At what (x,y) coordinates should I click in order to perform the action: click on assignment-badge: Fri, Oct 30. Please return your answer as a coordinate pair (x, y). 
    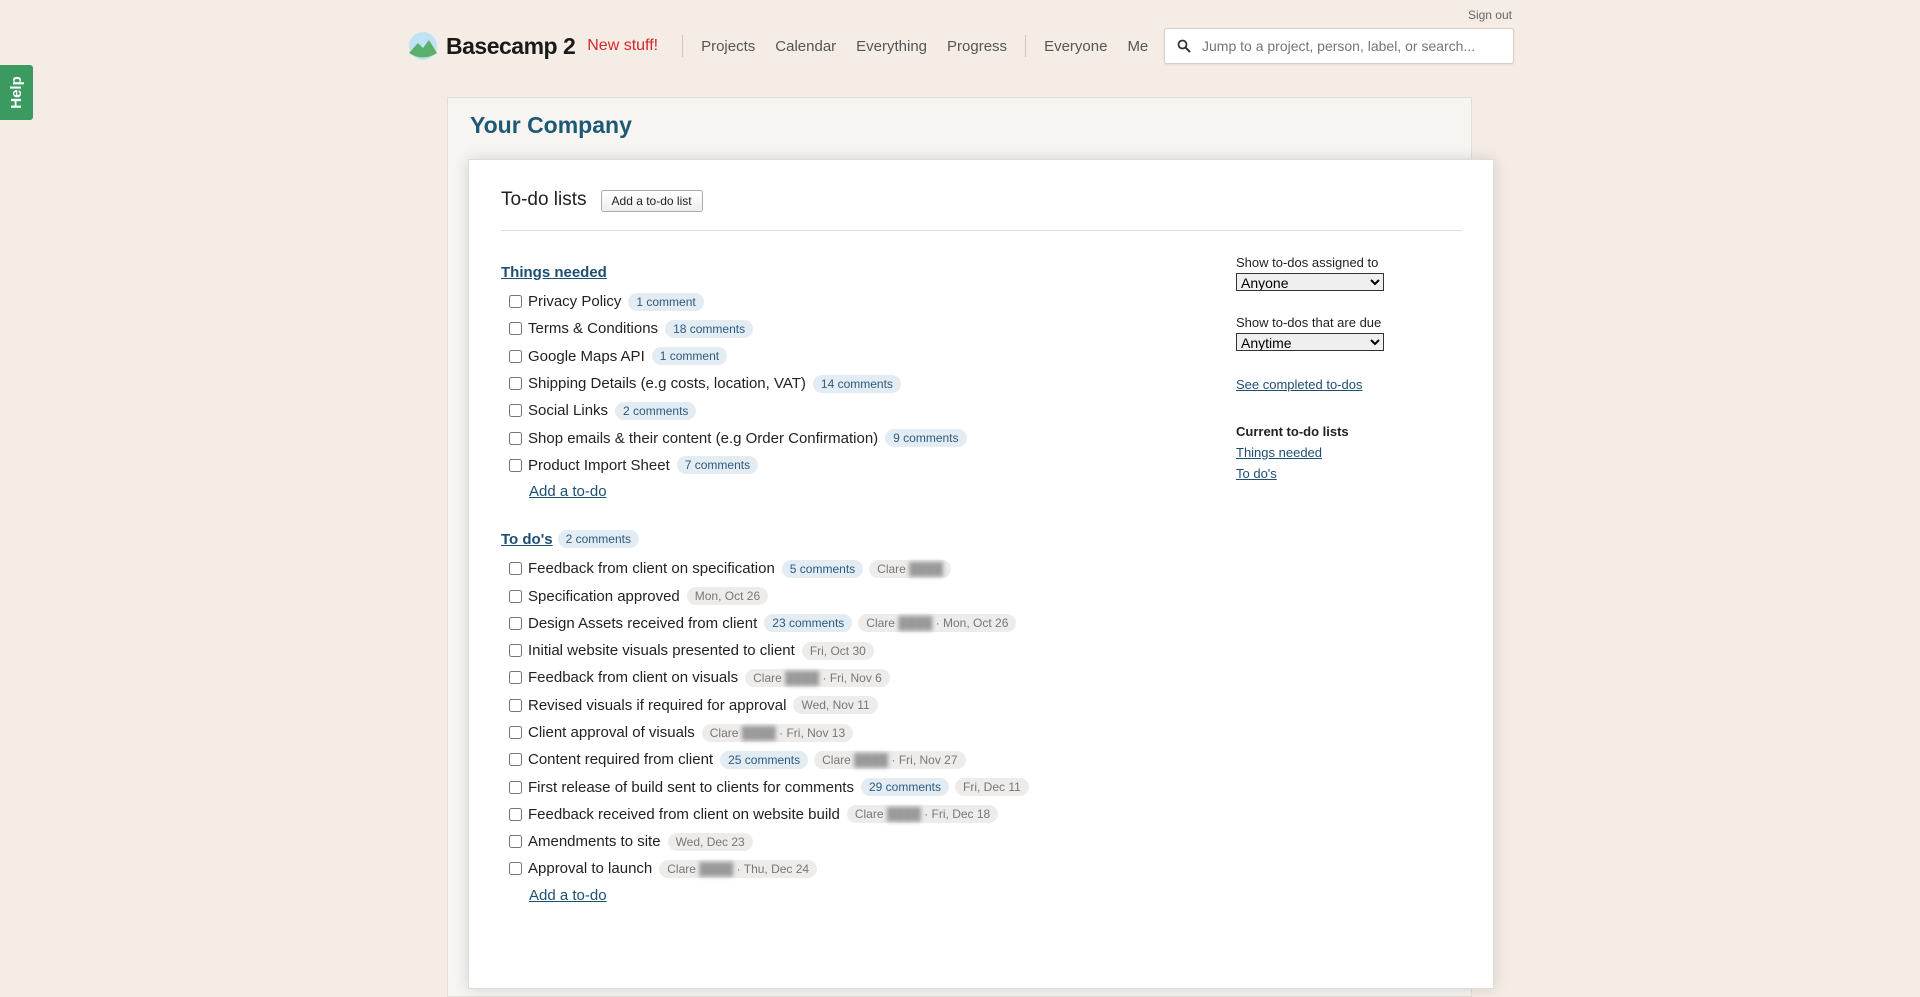
    Looking at the image, I should click on (837, 650).